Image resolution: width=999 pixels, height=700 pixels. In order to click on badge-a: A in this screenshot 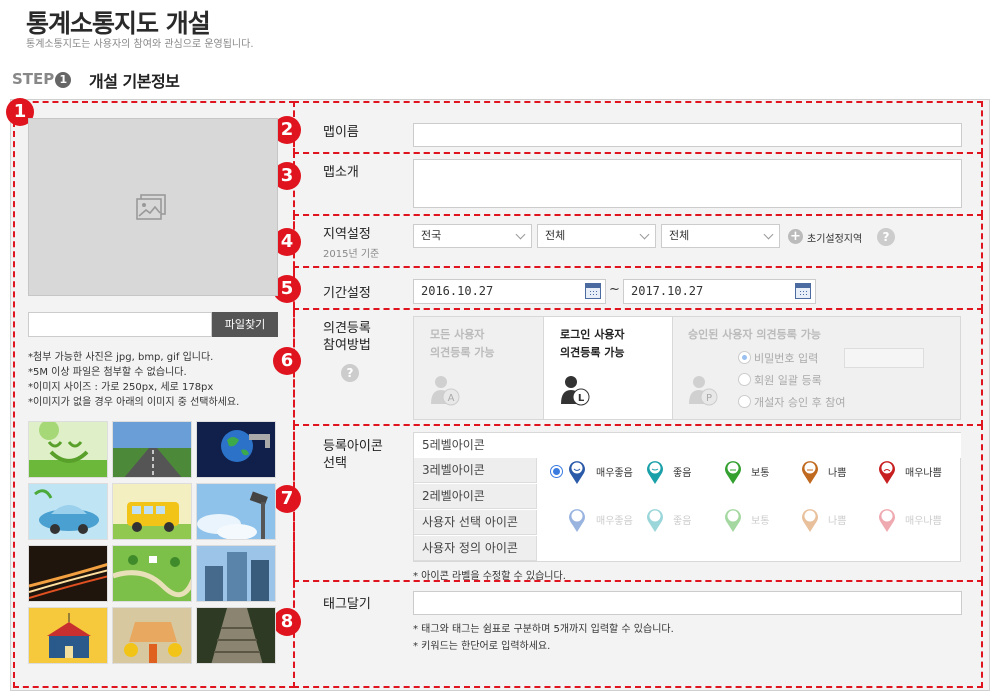, I will do `click(451, 398)`.